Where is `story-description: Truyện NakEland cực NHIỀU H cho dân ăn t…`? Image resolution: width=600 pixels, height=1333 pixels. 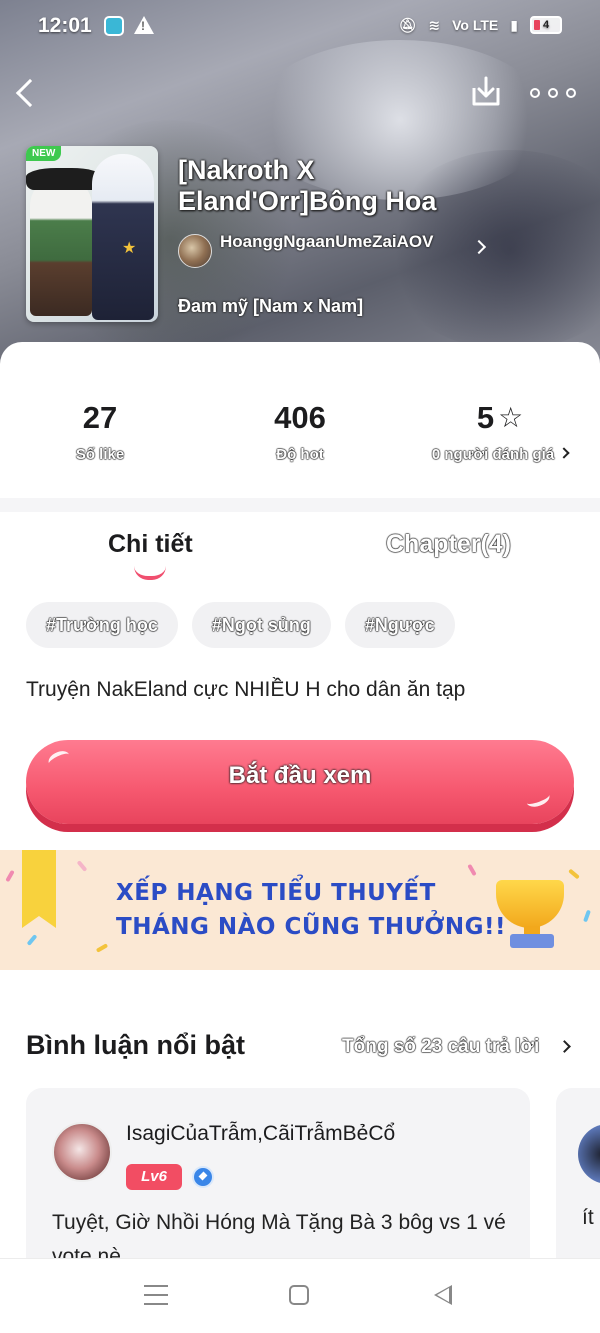
story-description: Truyện NakEland cực NHIỀU H cho dân ăn t… is located at coordinates (246, 689).